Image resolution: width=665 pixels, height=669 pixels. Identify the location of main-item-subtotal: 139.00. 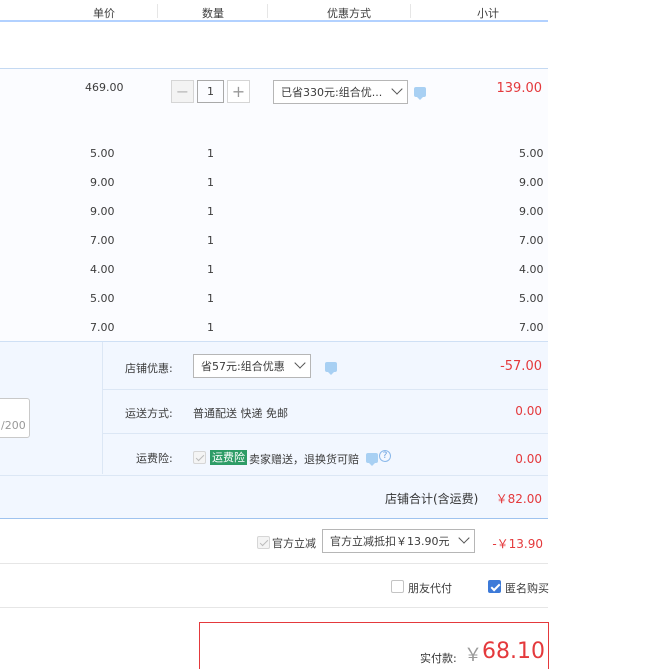
(519, 88).